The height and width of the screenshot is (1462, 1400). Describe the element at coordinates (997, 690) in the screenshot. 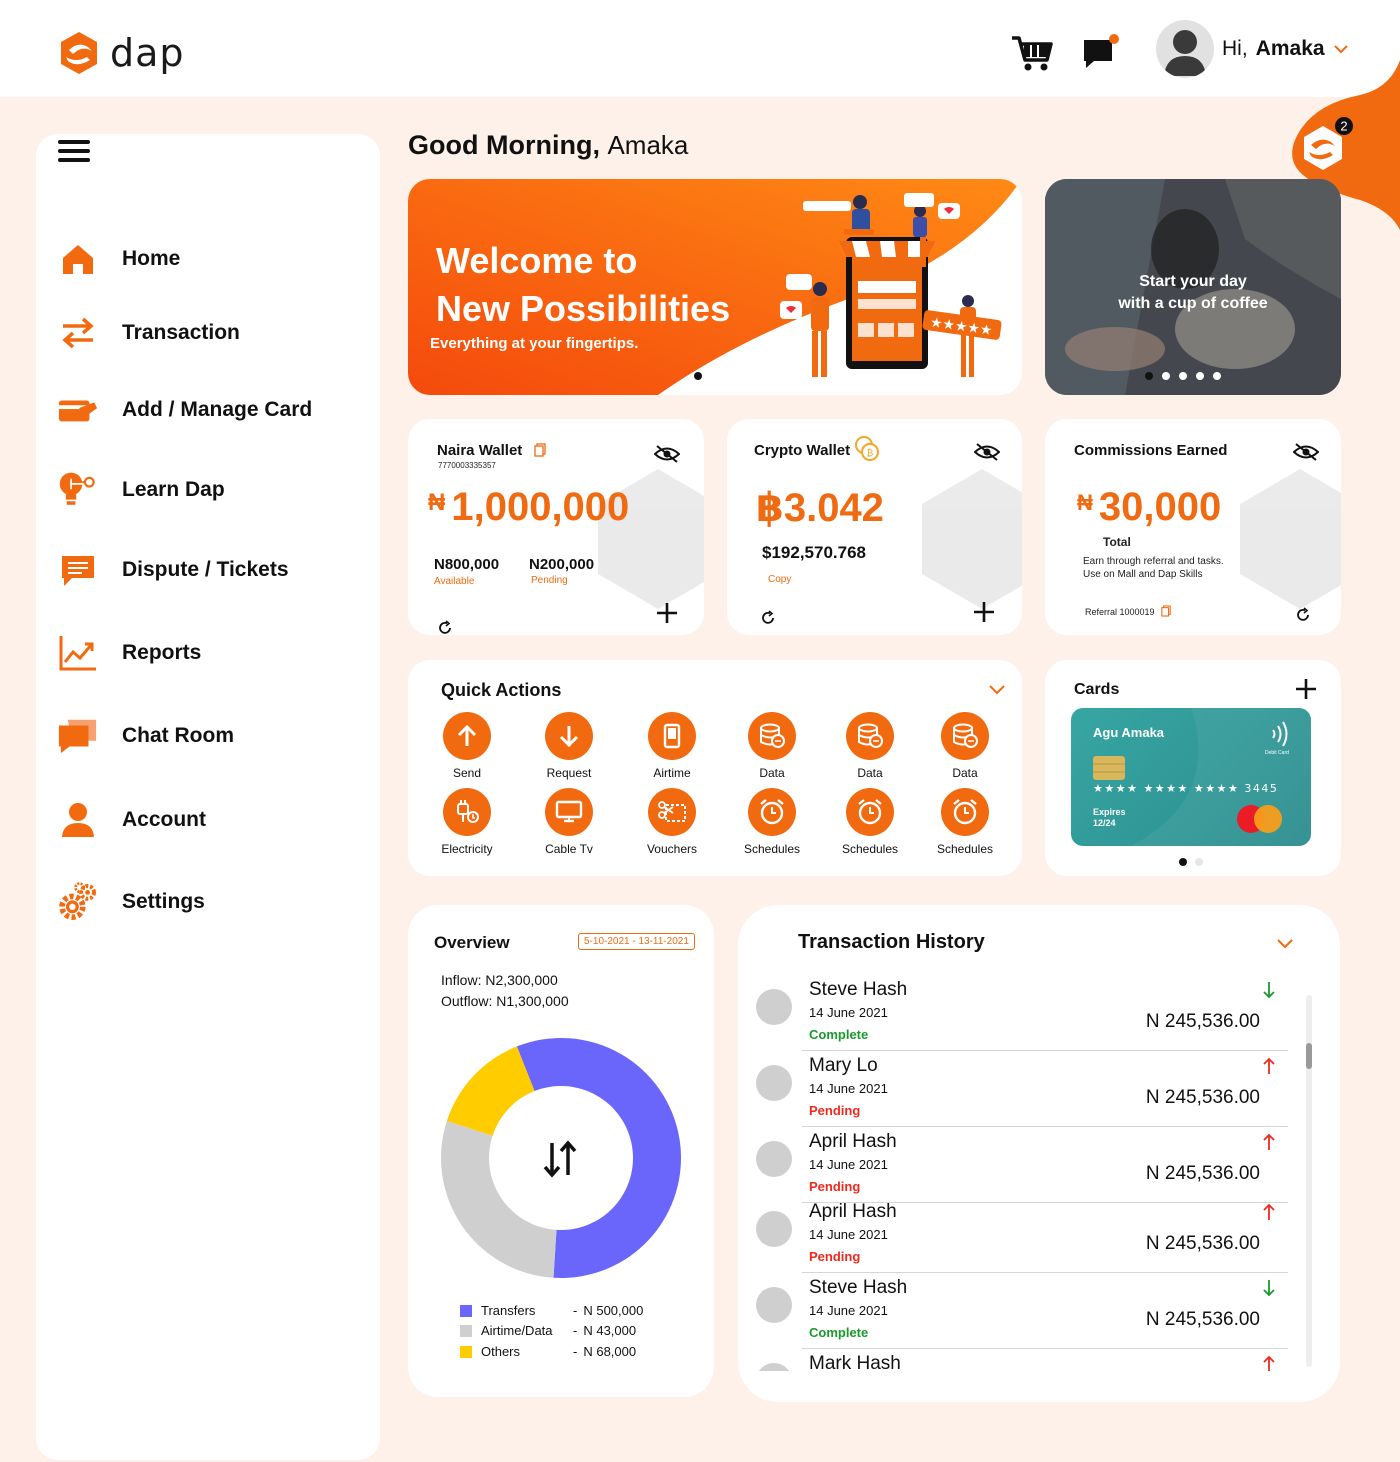

I see `chevron-down-icon` at that location.